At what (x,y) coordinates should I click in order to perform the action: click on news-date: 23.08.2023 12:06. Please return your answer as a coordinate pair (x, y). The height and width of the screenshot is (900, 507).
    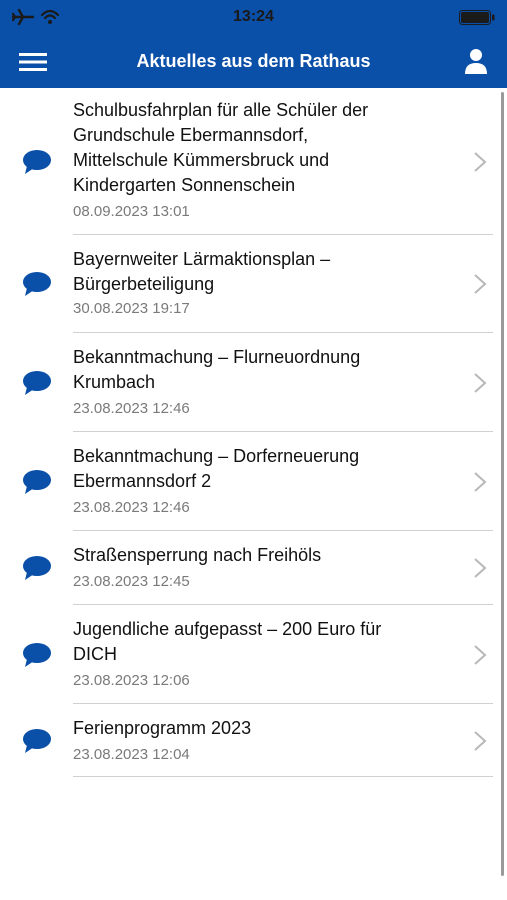
    Looking at the image, I should click on (131, 680).